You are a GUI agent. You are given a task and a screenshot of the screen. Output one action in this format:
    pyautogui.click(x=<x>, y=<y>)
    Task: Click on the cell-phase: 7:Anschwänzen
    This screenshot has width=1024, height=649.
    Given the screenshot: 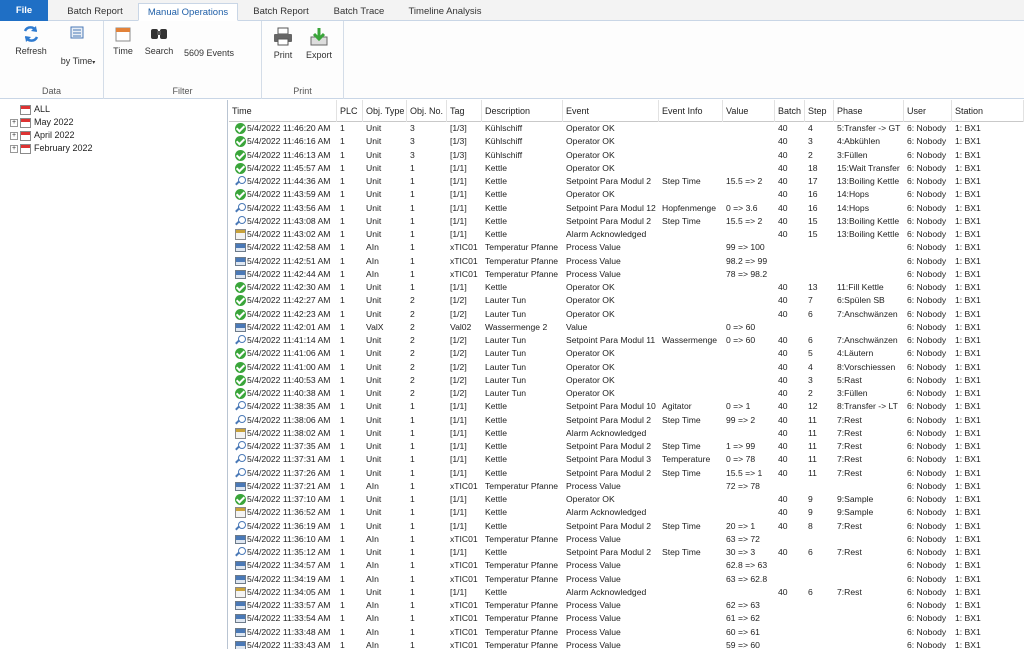 What is the action you would take?
    pyautogui.click(x=867, y=313)
    